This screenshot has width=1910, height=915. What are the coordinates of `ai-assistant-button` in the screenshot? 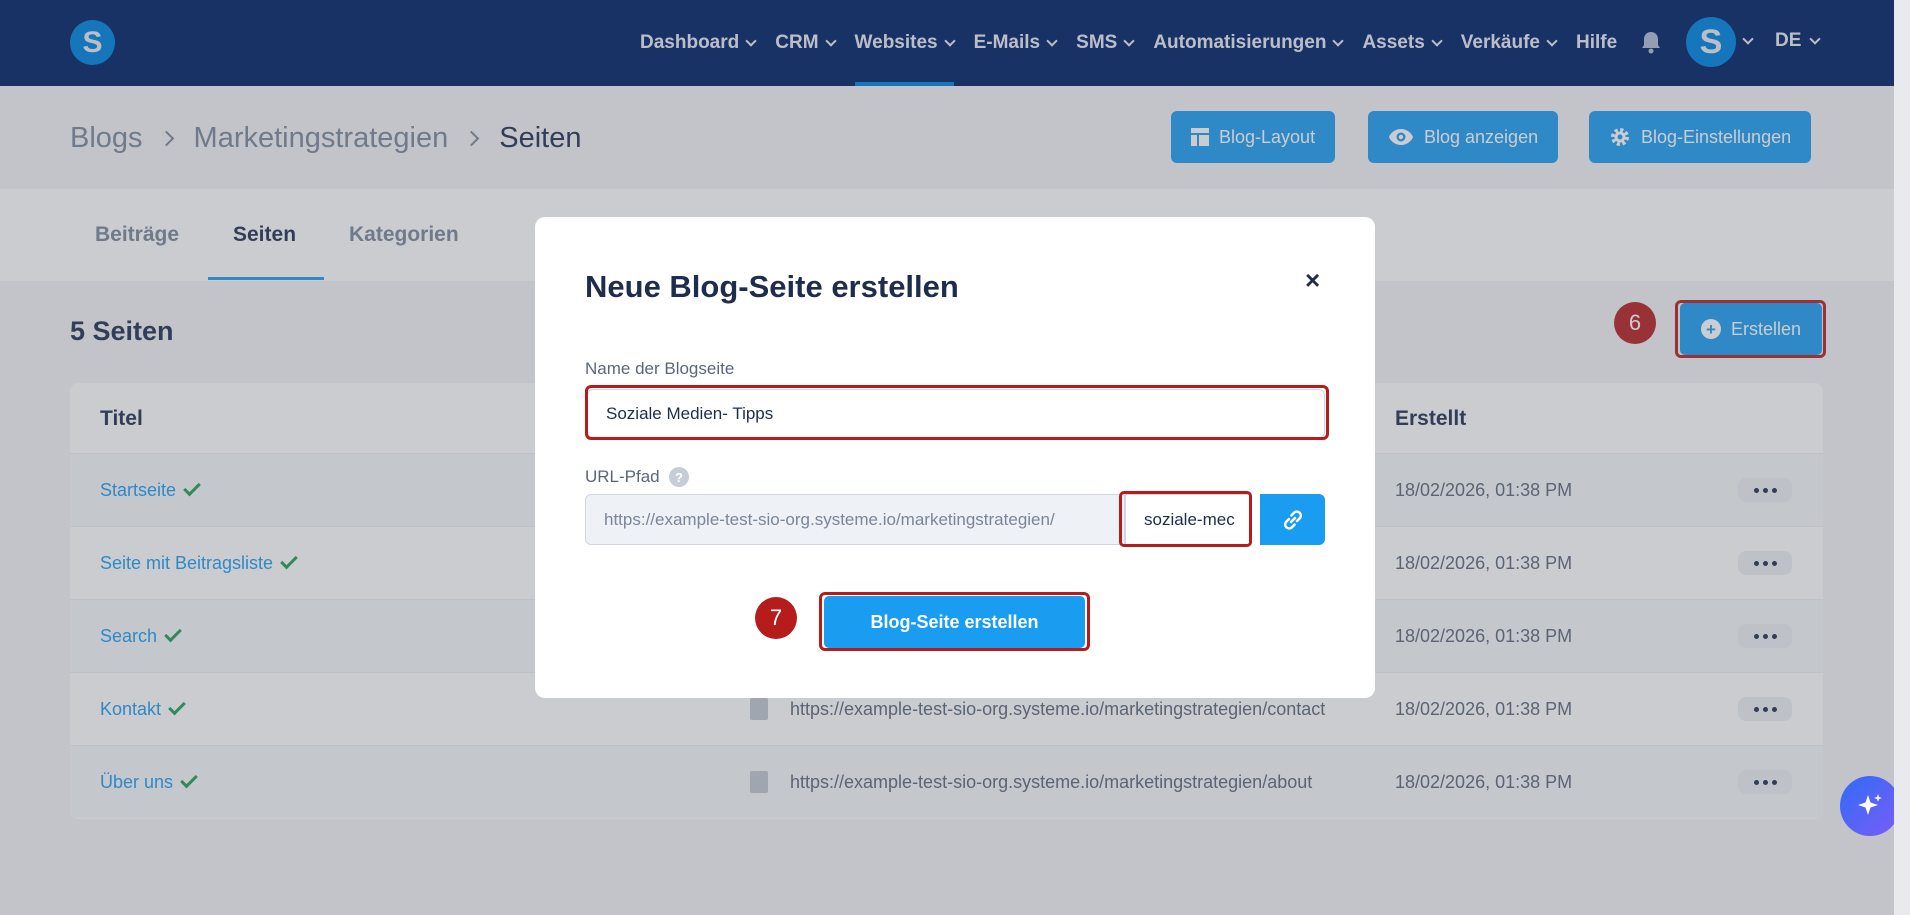 It's located at (1870, 806).